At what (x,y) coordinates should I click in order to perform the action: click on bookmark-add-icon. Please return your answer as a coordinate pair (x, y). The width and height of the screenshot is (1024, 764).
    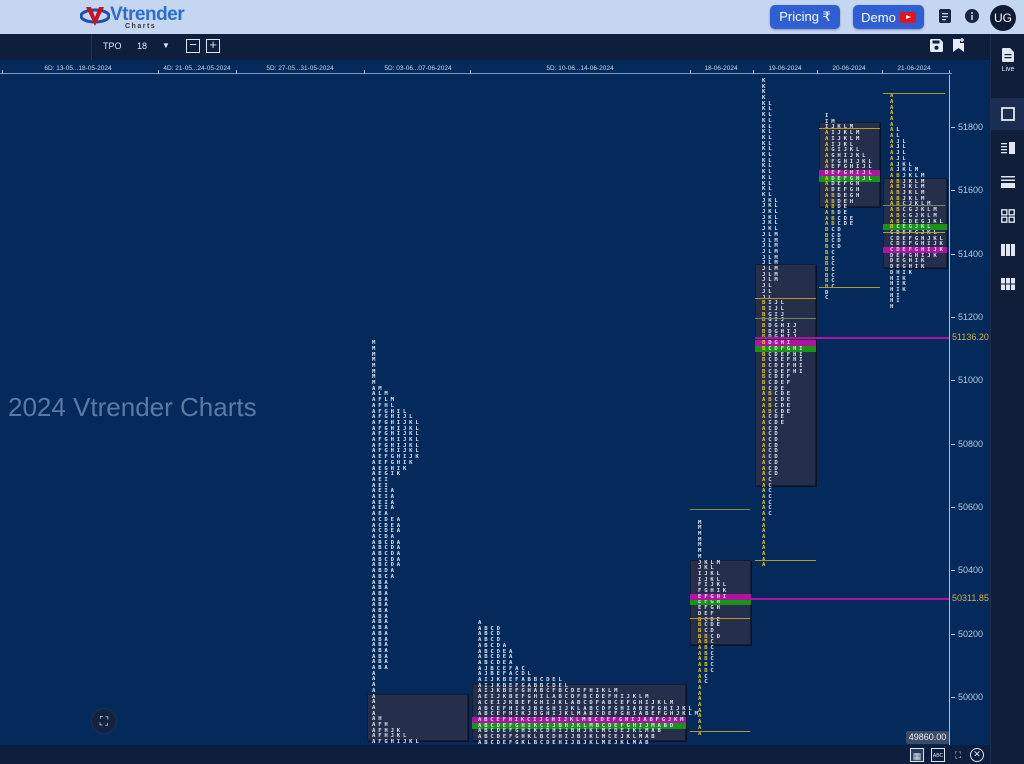
    Looking at the image, I should click on (959, 47).